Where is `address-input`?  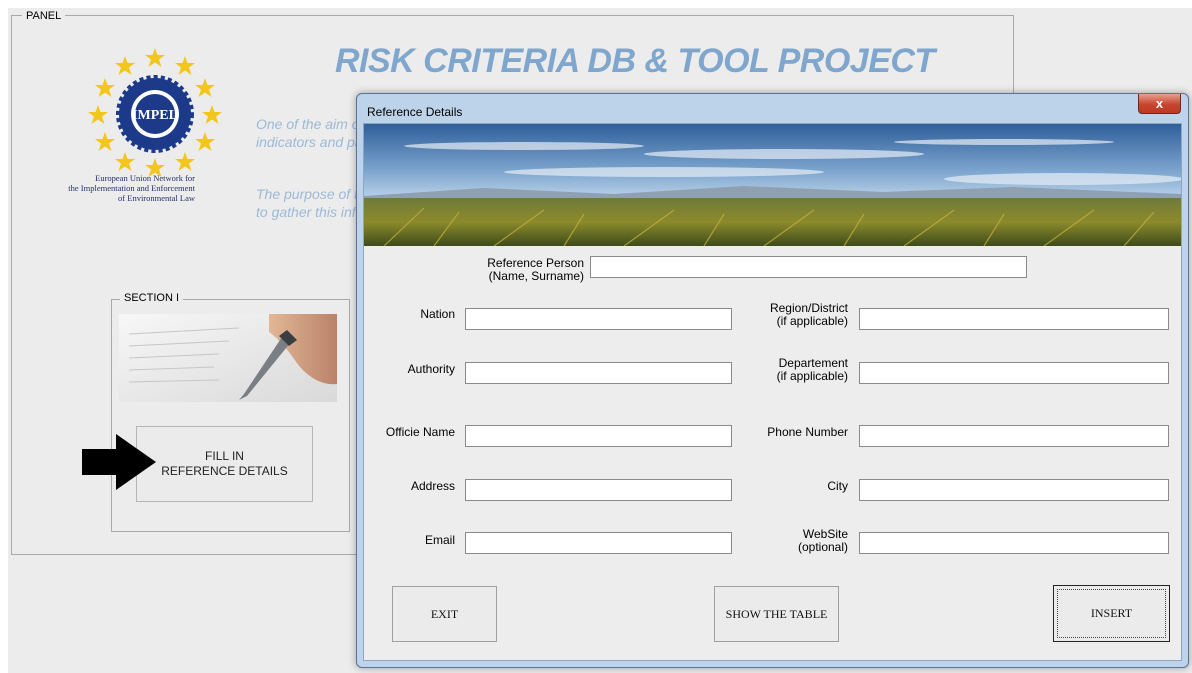 address-input is located at coordinates (598, 490).